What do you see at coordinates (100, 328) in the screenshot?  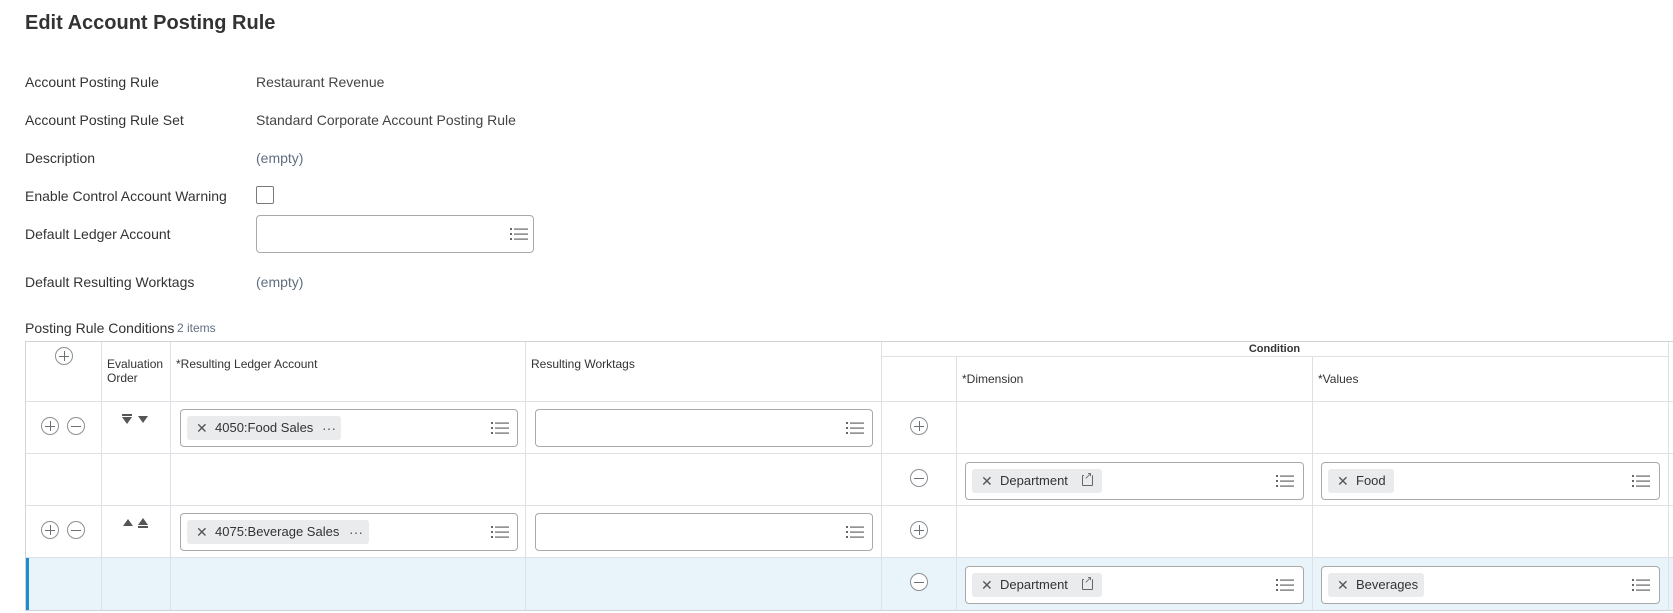 I see `posting-rule-conditions-title: Posting Rule Conditions` at bounding box center [100, 328].